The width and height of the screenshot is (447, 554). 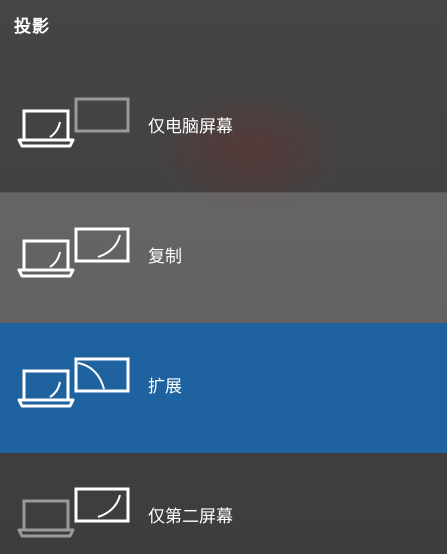 I want to click on second-screen-only-icon, so click(x=73, y=512).